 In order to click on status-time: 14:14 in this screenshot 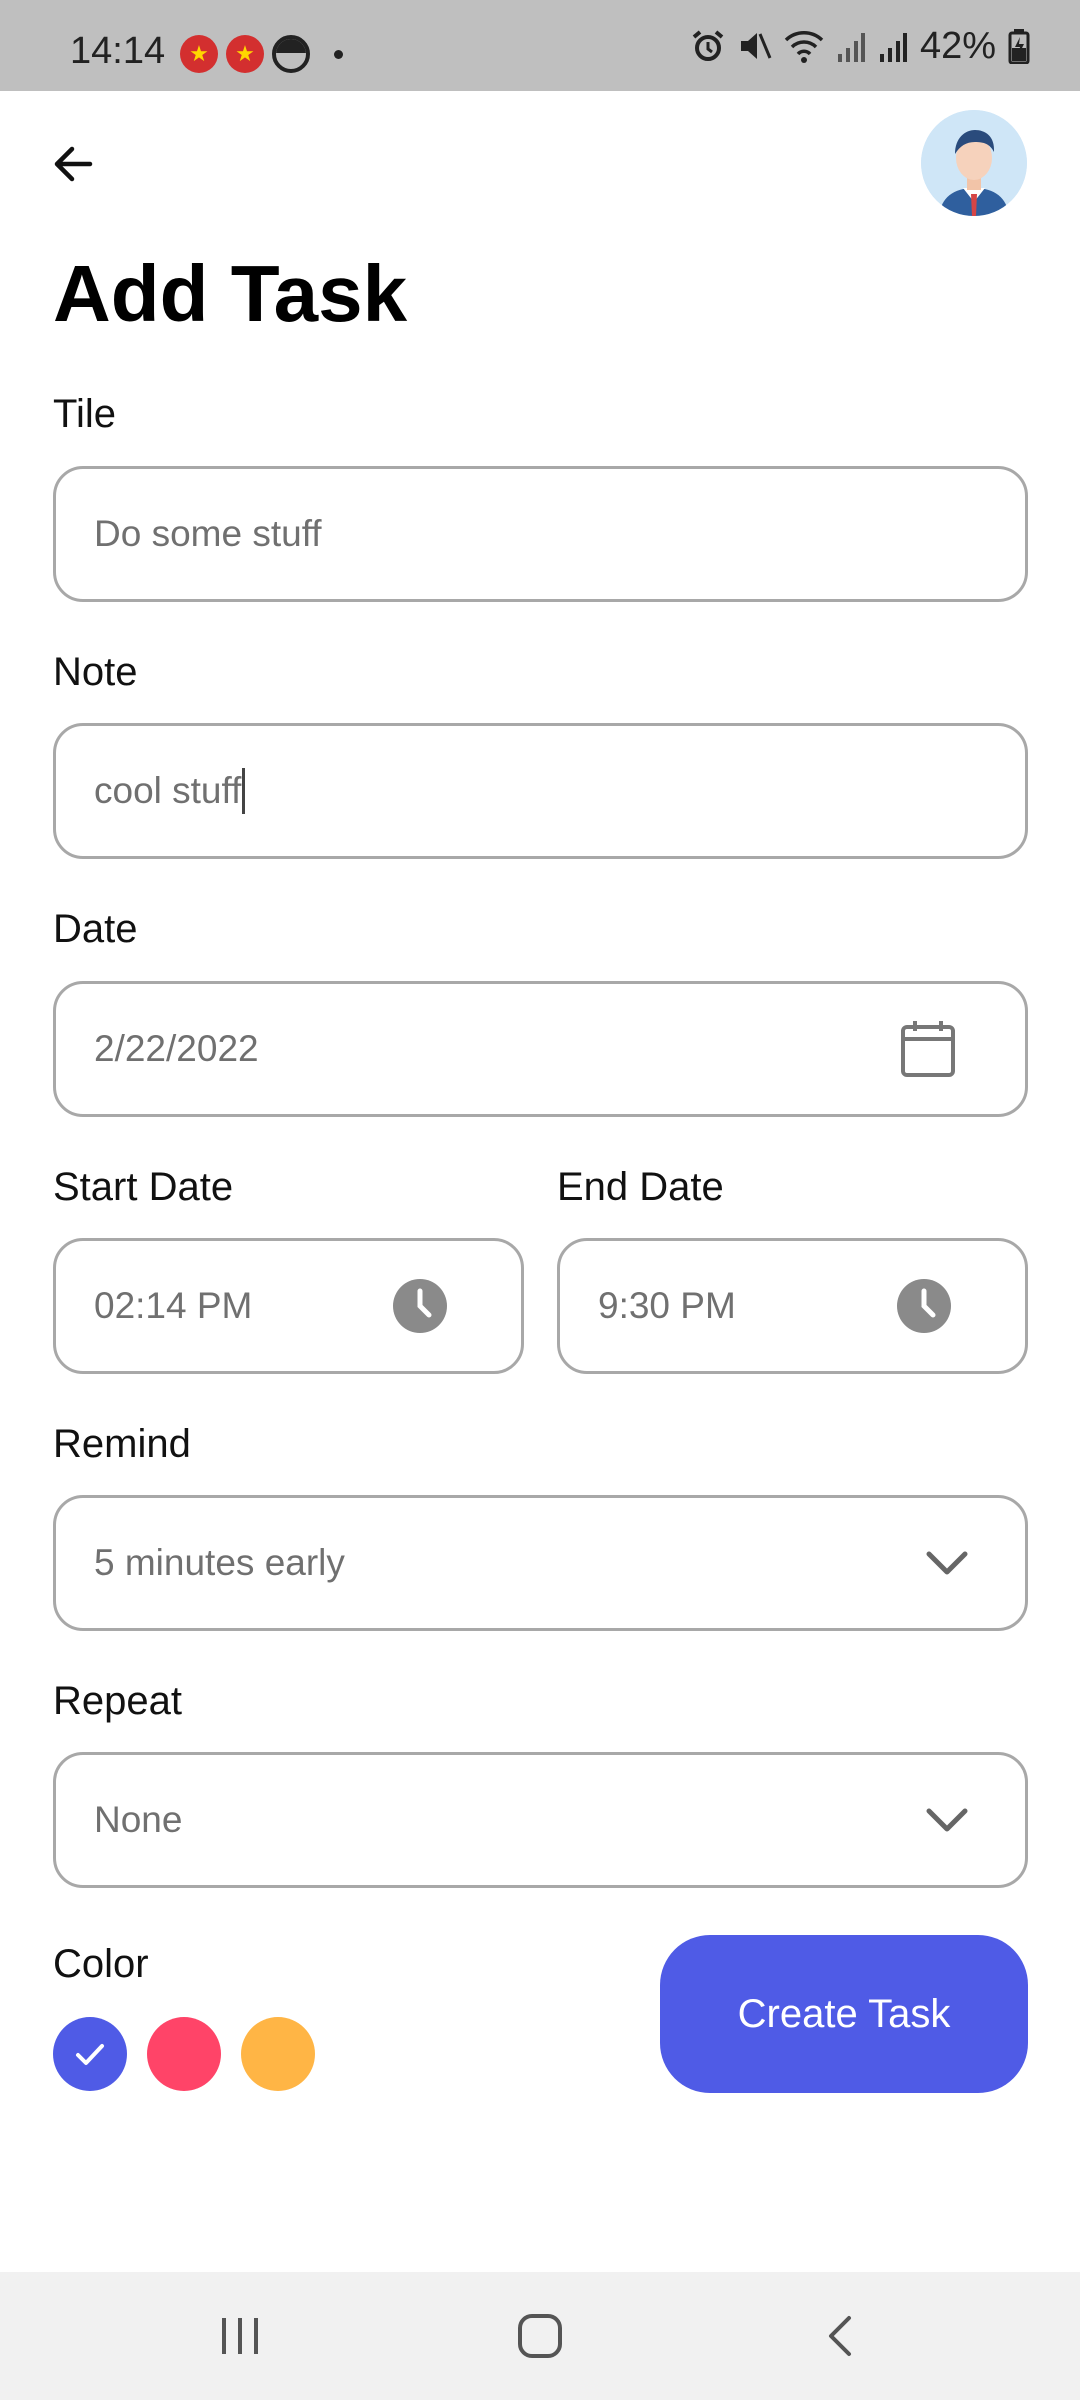, I will do `click(118, 51)`.